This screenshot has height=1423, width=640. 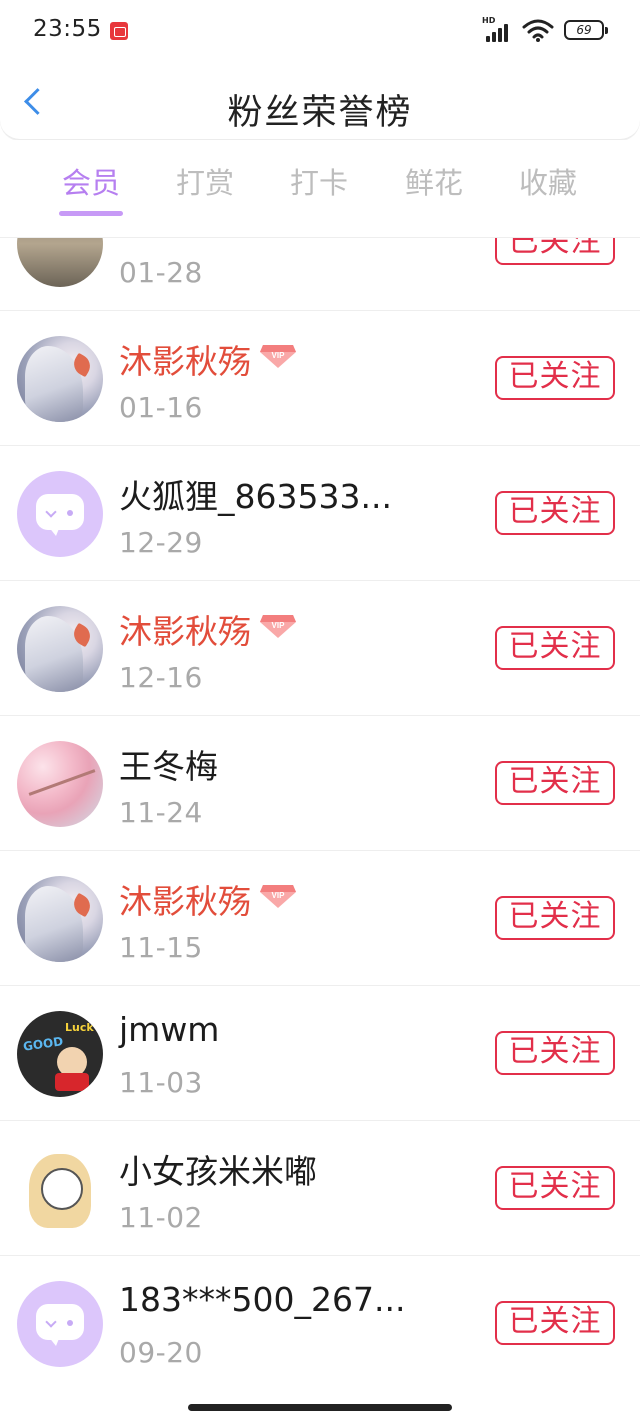 I want to click on fan-date: 09-20, so click(x=161, y=1352).